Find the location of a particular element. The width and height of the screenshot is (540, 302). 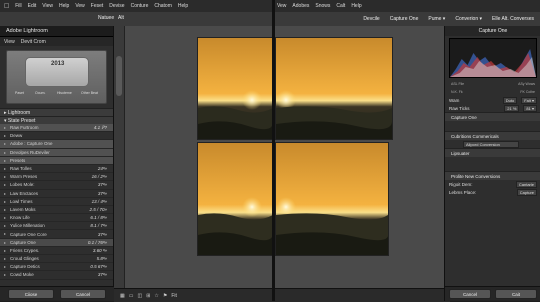

preset-list-item: ▸ Deww is located at coordinates (56, 136).